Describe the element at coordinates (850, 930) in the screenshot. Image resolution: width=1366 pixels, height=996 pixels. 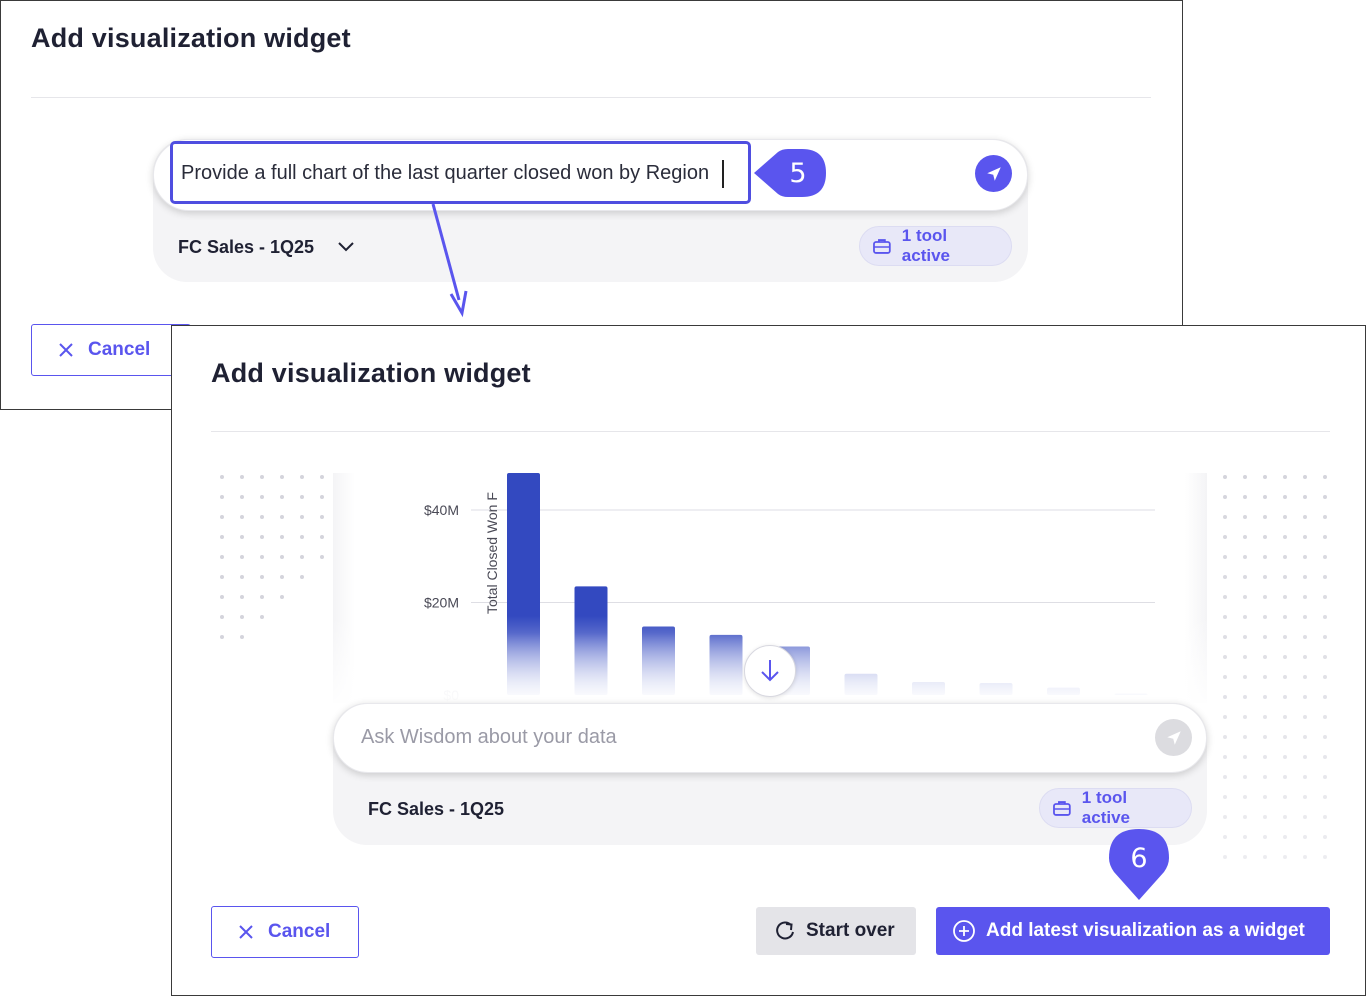
I see `start-over-label: Start over` at that location.